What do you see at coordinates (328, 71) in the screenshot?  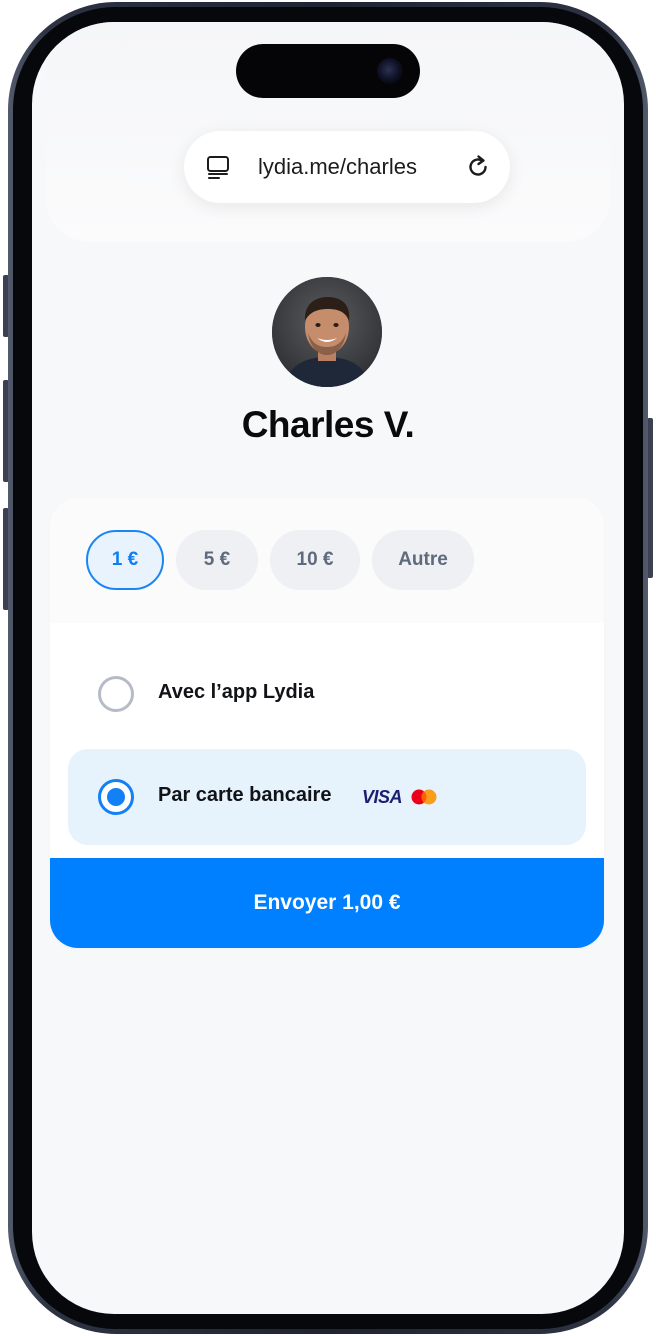 I see `dynamic-island` at bounding box center [328, 71].